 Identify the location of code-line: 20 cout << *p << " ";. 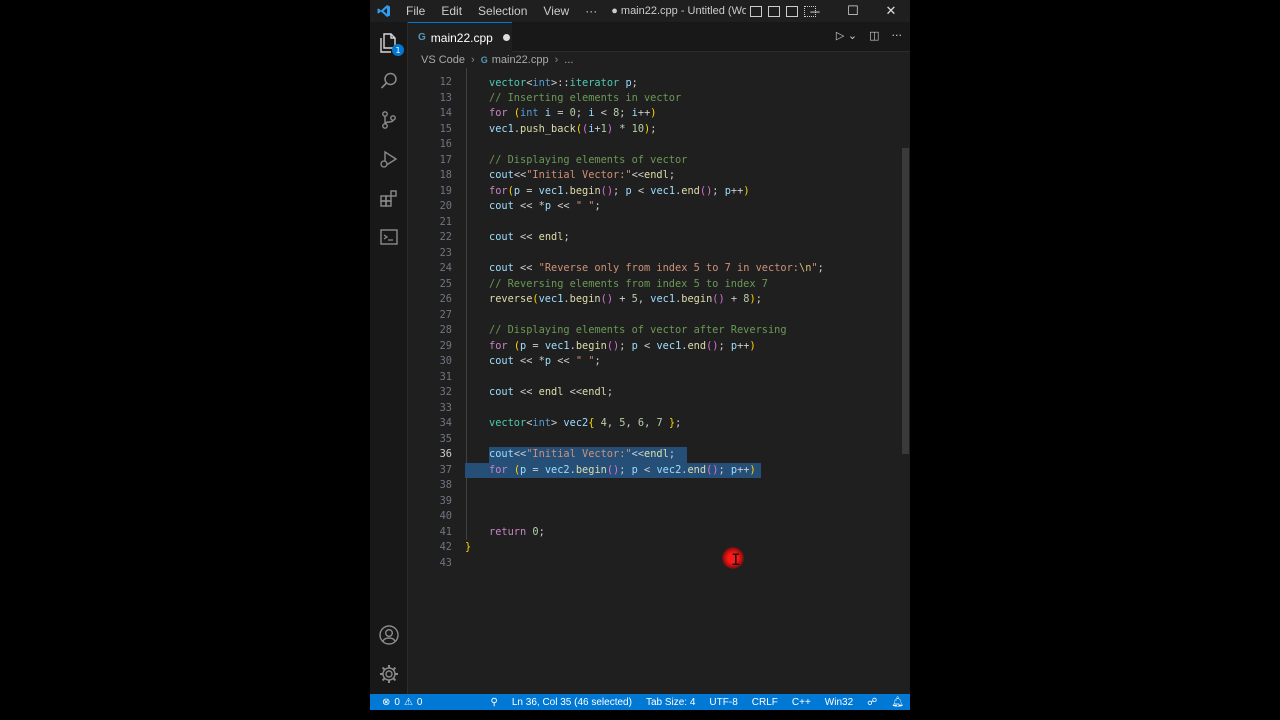
(520, 206).